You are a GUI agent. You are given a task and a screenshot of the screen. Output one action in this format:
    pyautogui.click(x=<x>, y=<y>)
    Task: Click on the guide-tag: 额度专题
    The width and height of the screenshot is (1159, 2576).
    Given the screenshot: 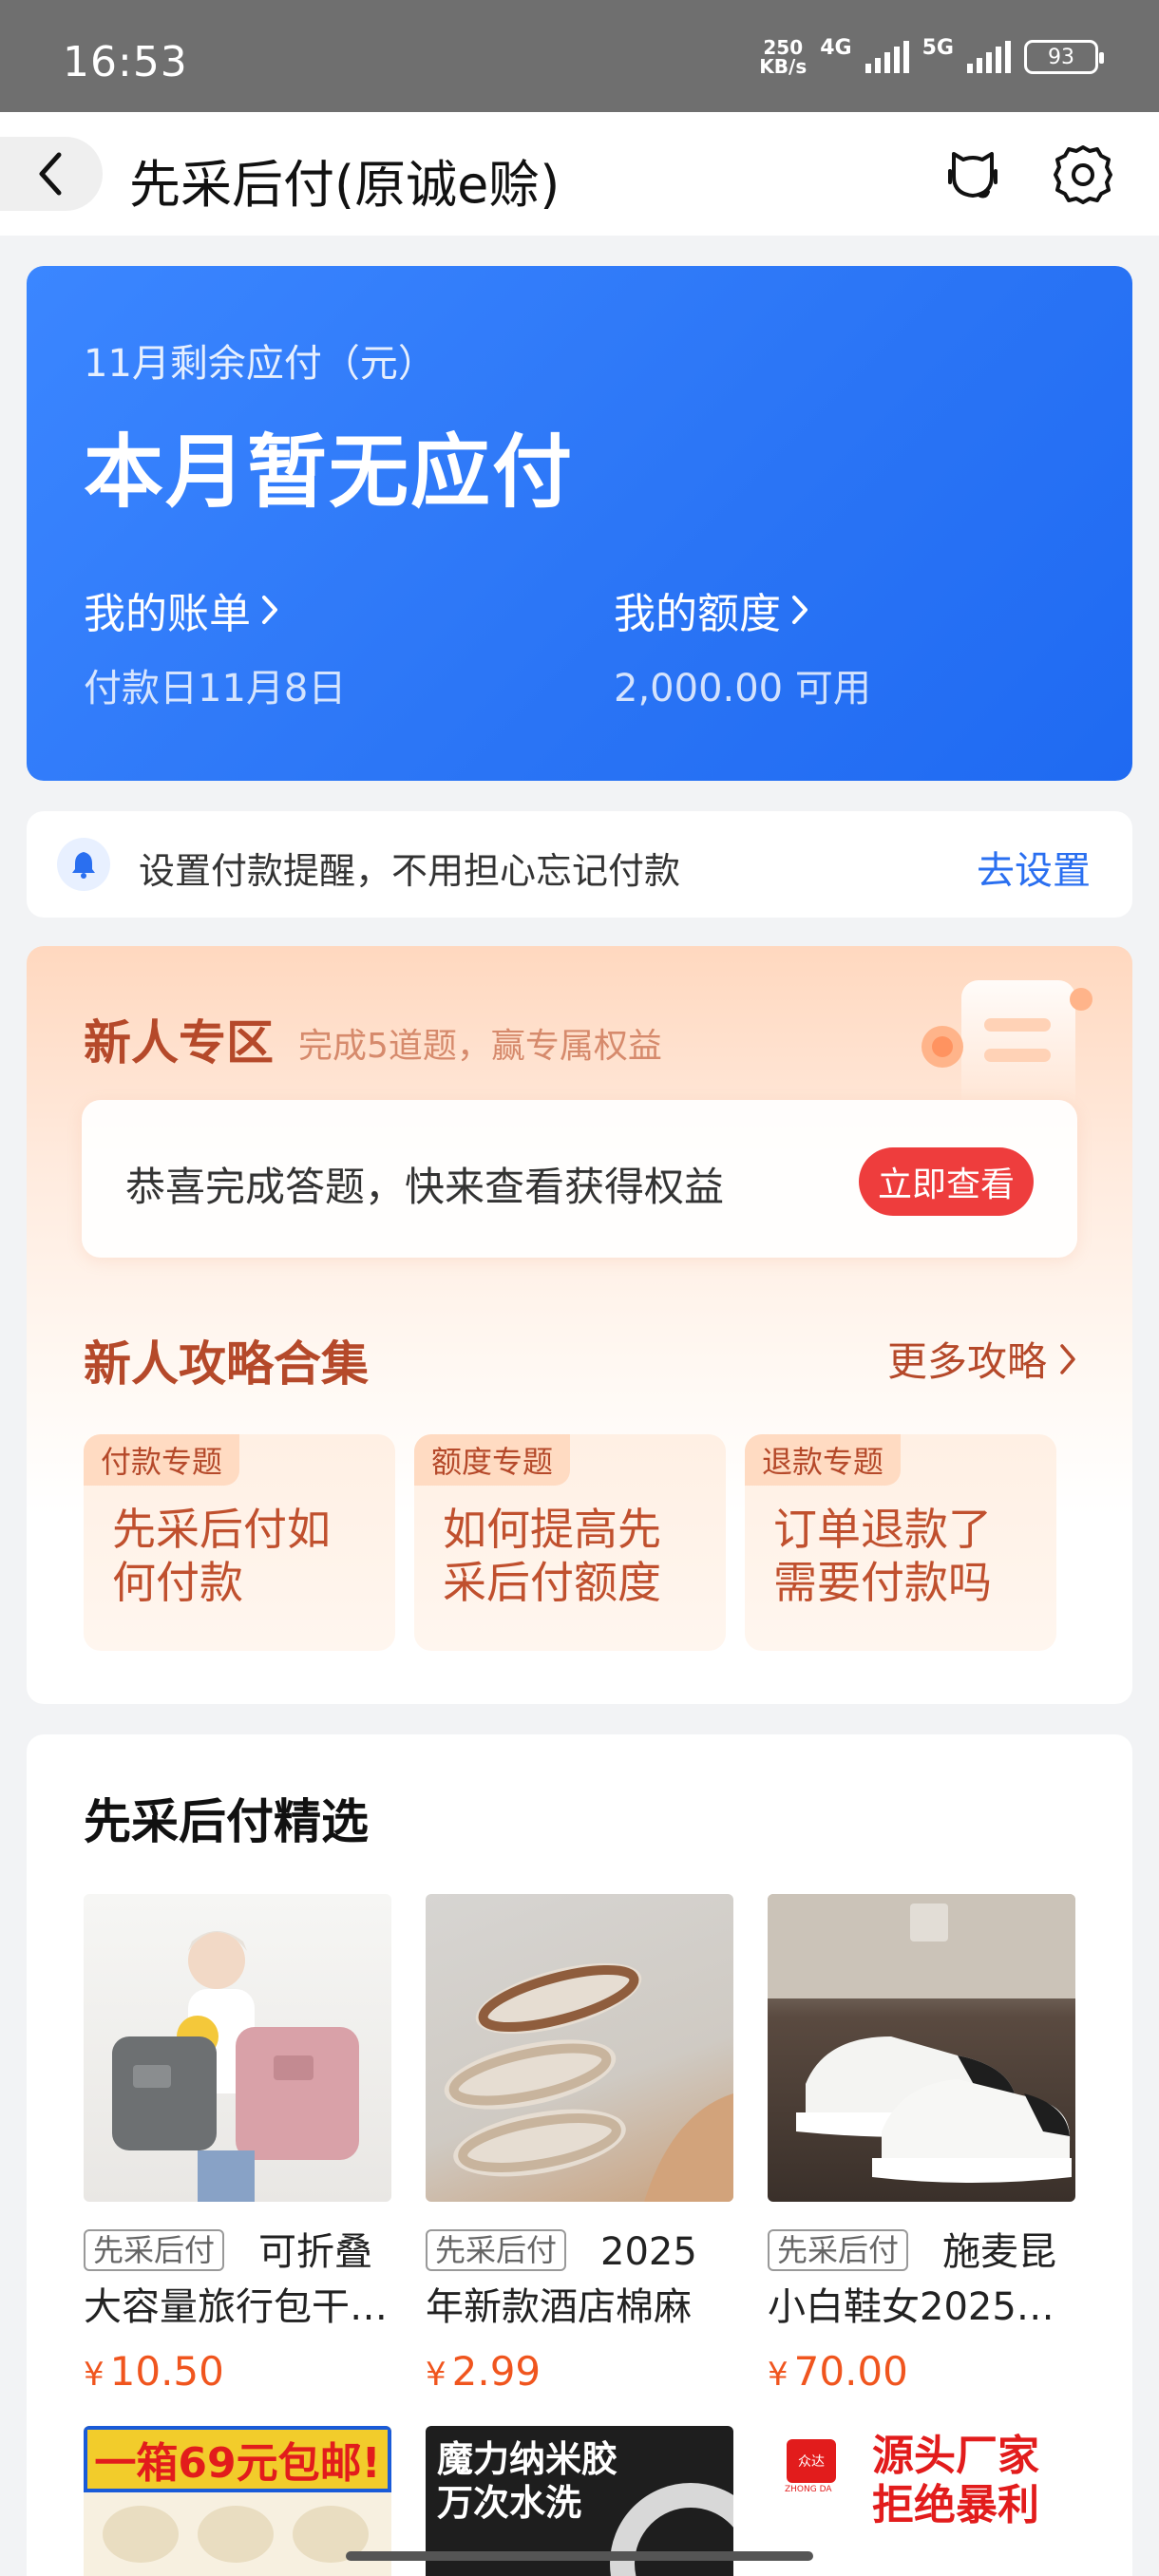 What is the action you would take?
    pyautogui.click(x=492, y=1460)
    